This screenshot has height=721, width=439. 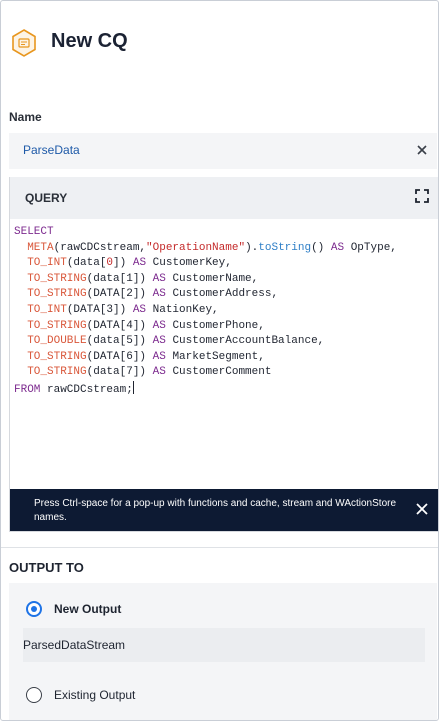 What do you see at coordinates (24, 43) in the screenshot?
I see `cq-hexagon-icon` at bounding box center [24, 43].